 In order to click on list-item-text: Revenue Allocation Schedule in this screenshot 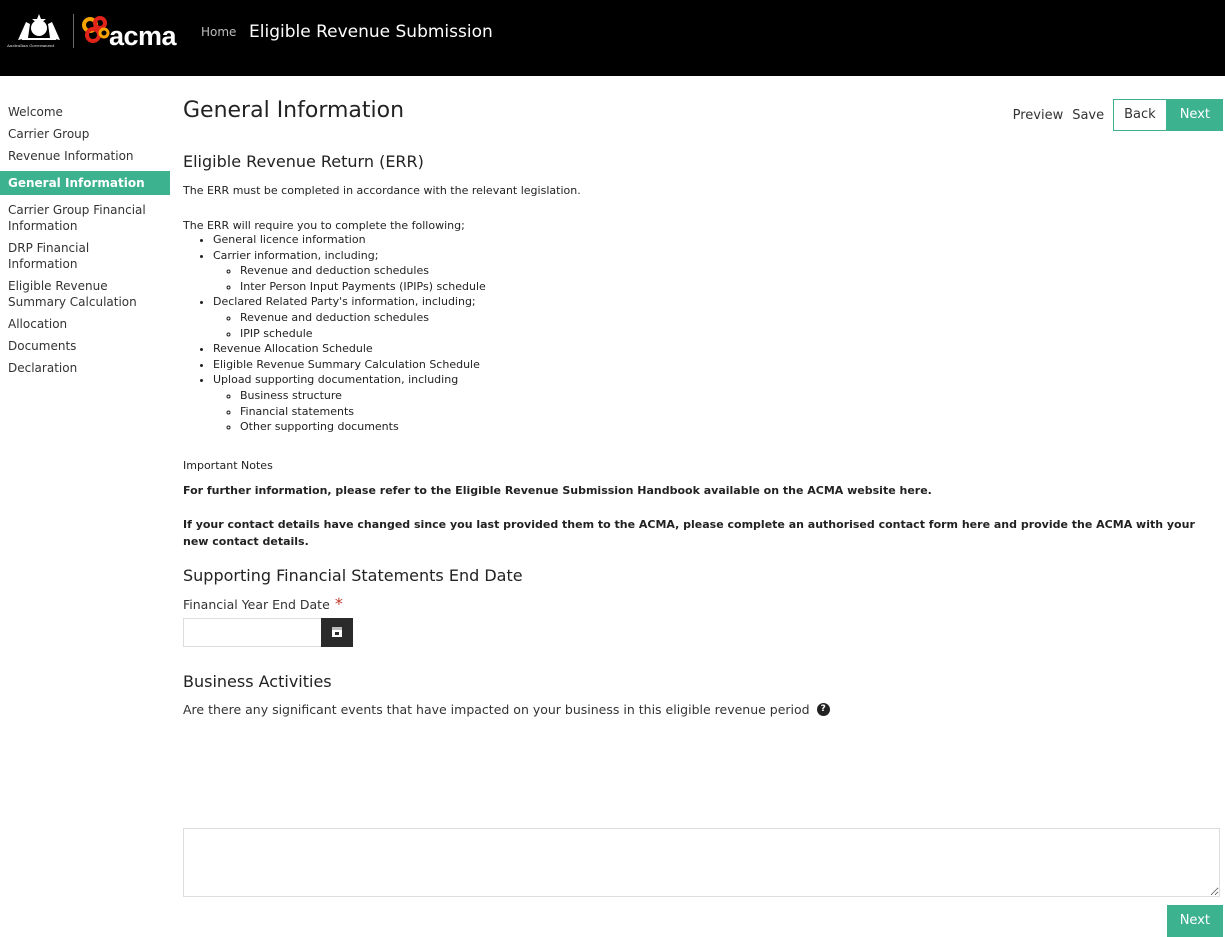, I will do `click(293, 349)`.